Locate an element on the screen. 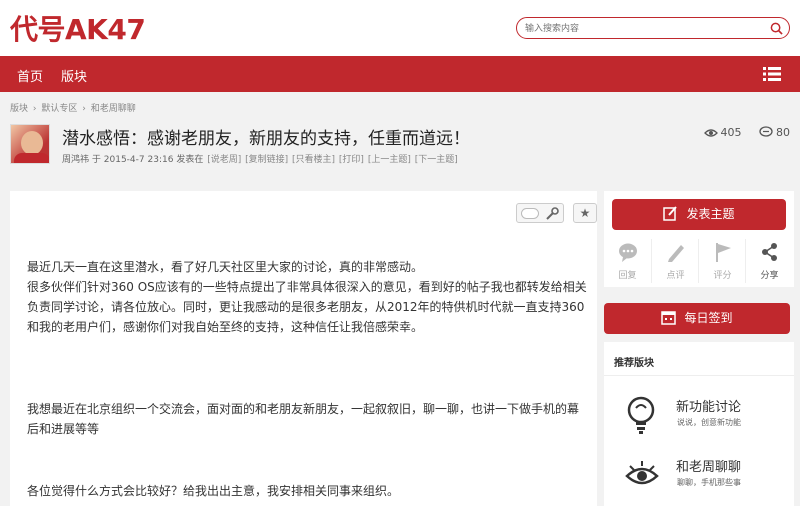  recommended-forums: 推荐版块 新功能讨论 说说，创意新功能 和老周聊聊 聊聊，手机那些事 is located at coordinates (699, 424).